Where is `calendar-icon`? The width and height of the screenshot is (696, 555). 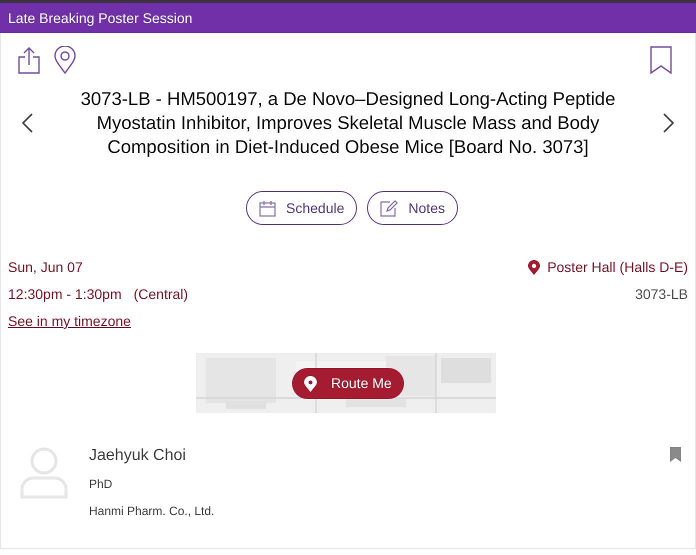 calendar-icon is located at coordinates (267, 208).